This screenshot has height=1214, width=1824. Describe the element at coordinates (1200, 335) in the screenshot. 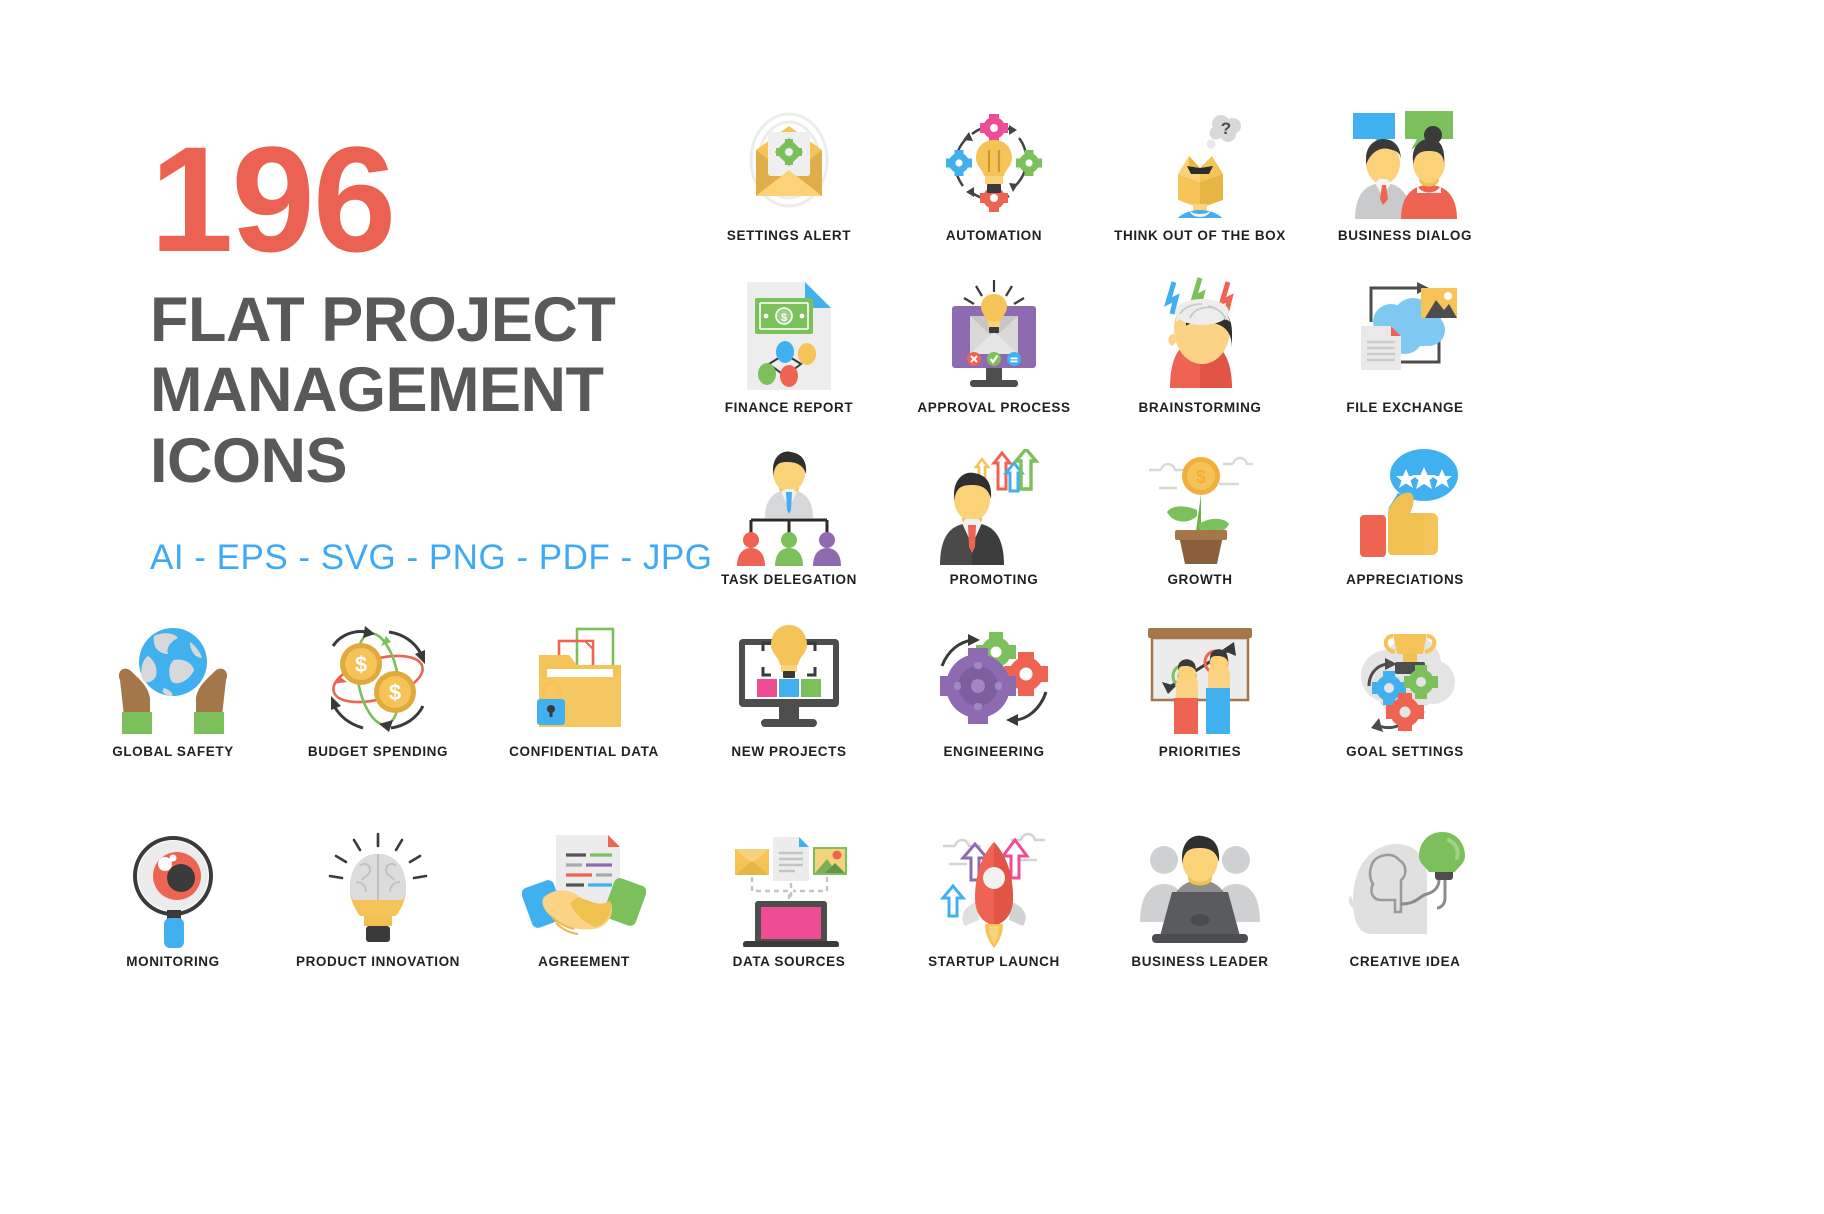

I see `brainstorming-icon` at that location.